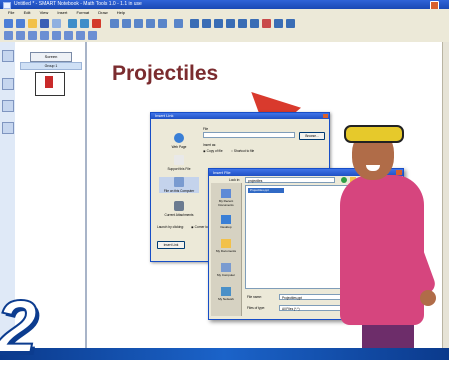  I want to click on tool-d-icon, so click(44, 35).